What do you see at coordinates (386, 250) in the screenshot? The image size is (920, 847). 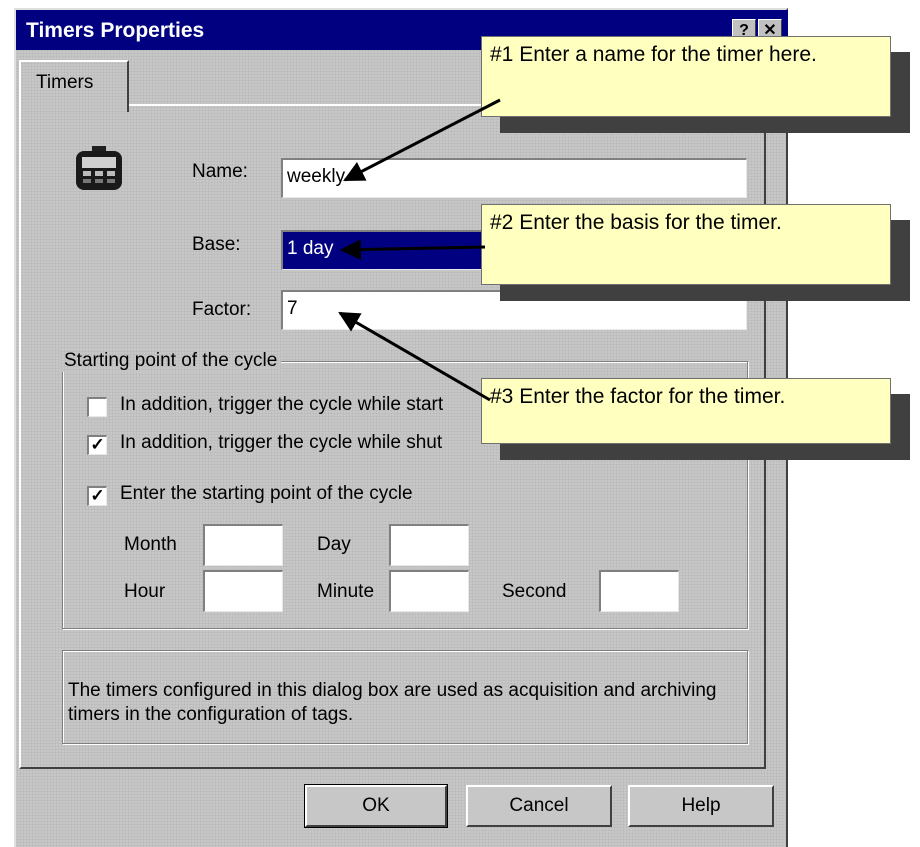 I see `base-dropdown: 1 day` at bounding box center [386, 250].